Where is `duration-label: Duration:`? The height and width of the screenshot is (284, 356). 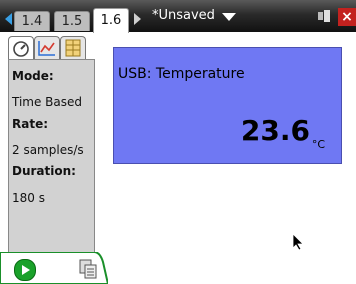
duration-label: Duration: is located at coordinates (44, 171).